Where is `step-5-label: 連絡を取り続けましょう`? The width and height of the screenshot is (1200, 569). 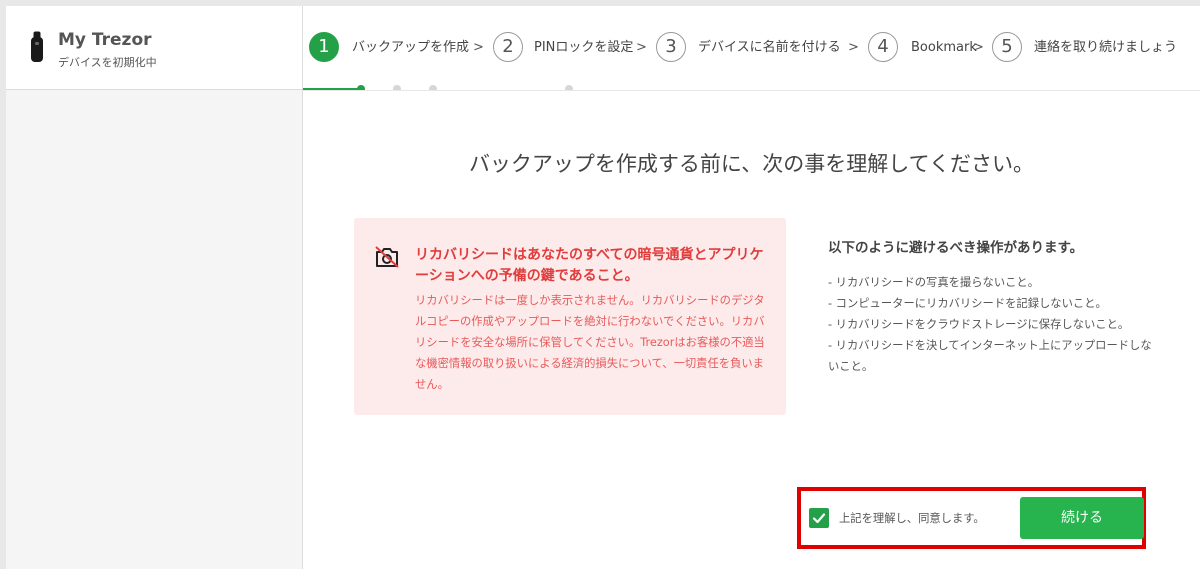 step-5-label: 連絡を取り続けましょう is located at coordinates (1106, 47).